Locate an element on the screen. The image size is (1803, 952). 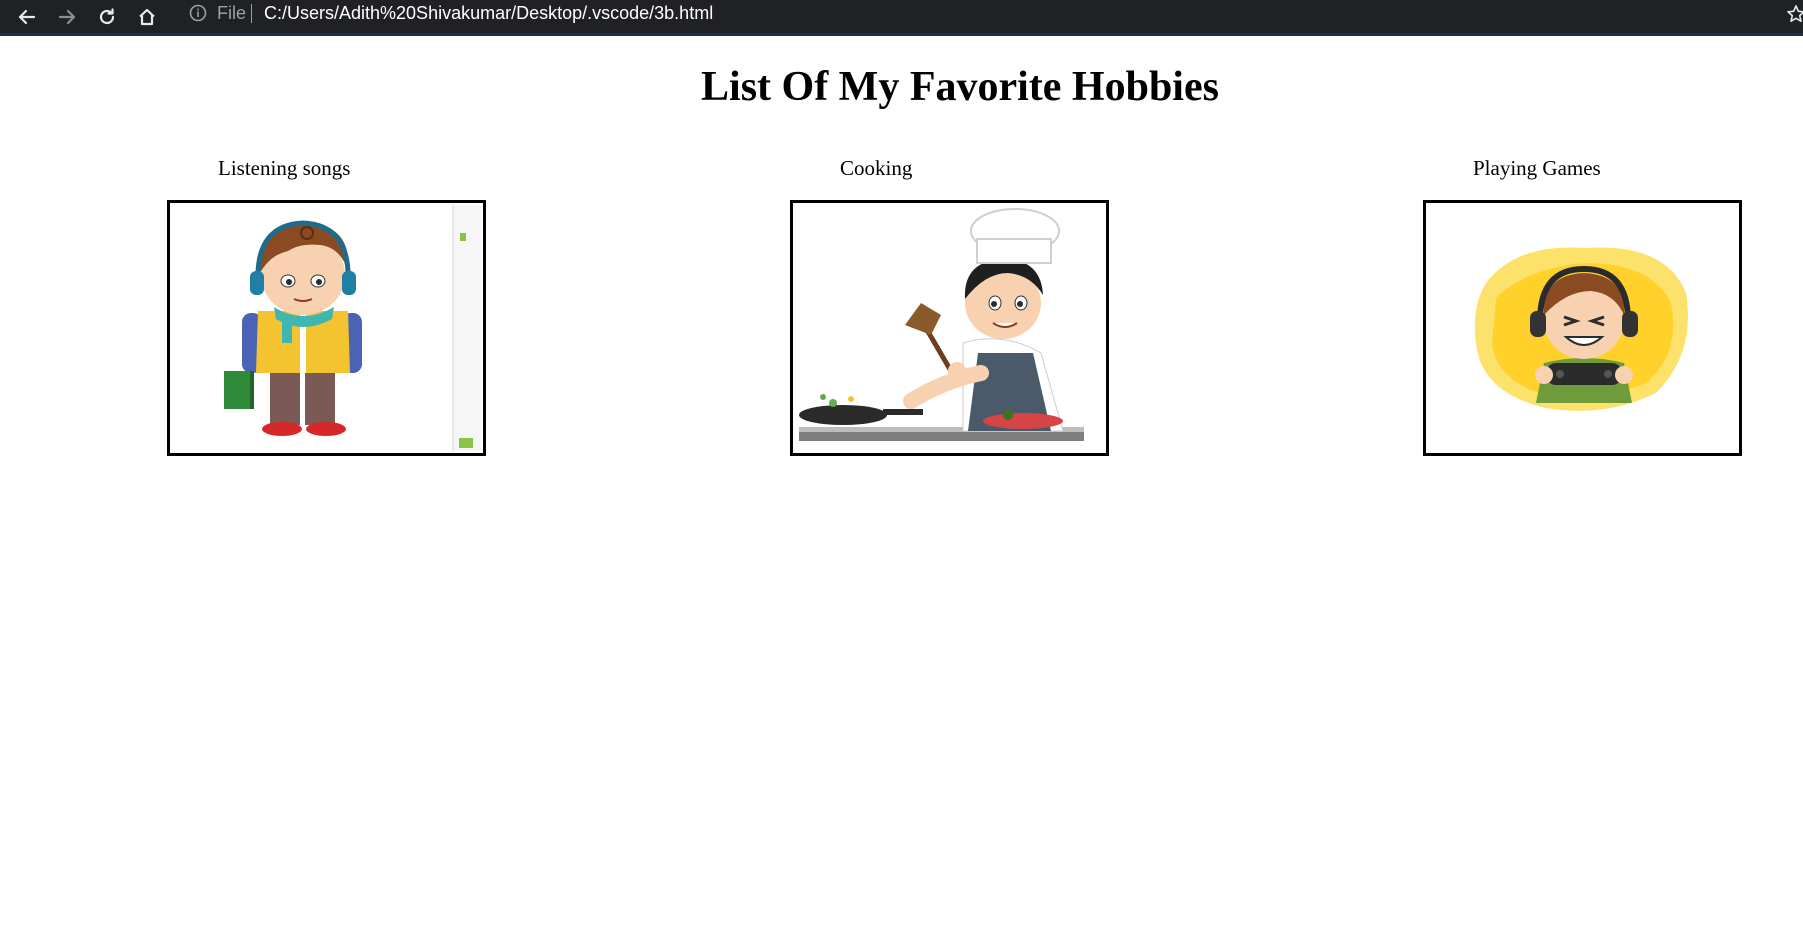
boy-gamer-with-controller-image is located at coordinates (1582, 328).